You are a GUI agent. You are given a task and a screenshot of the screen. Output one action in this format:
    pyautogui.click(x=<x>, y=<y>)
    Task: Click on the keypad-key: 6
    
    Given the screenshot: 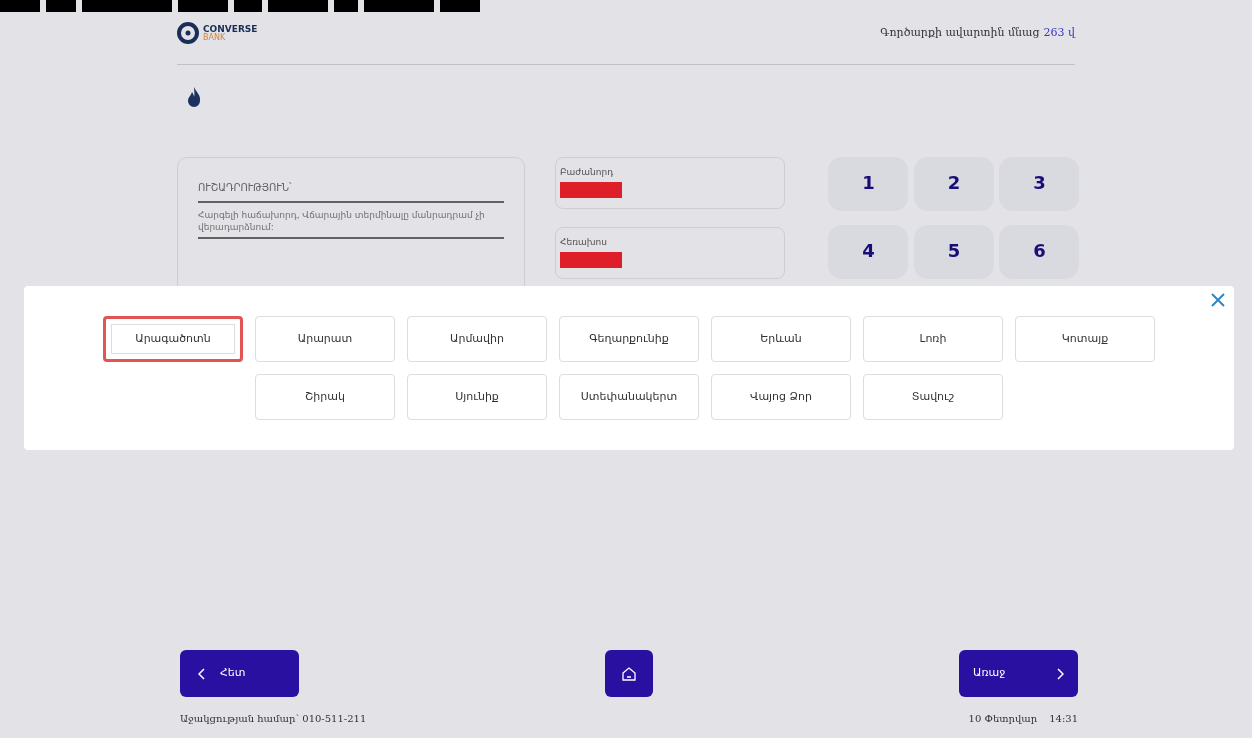 What is the action you would take?
    pyautogui.click(x=1039, y=252)
    